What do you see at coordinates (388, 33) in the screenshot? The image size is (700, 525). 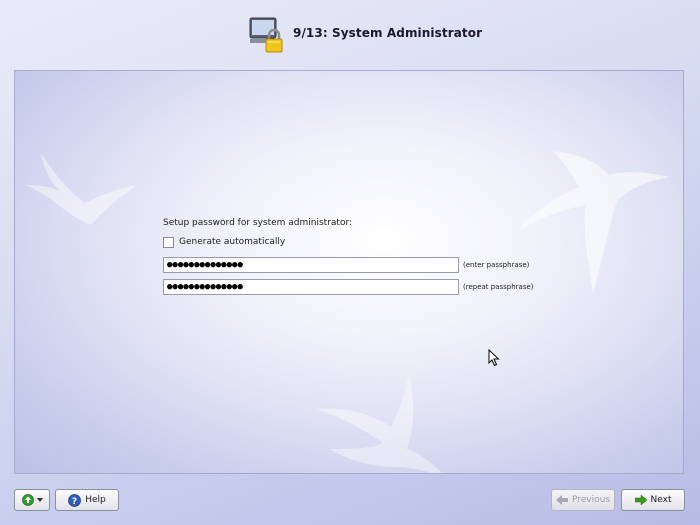 I see `page-title: 9/13: System Administrator` at bounding box center [388, 33].